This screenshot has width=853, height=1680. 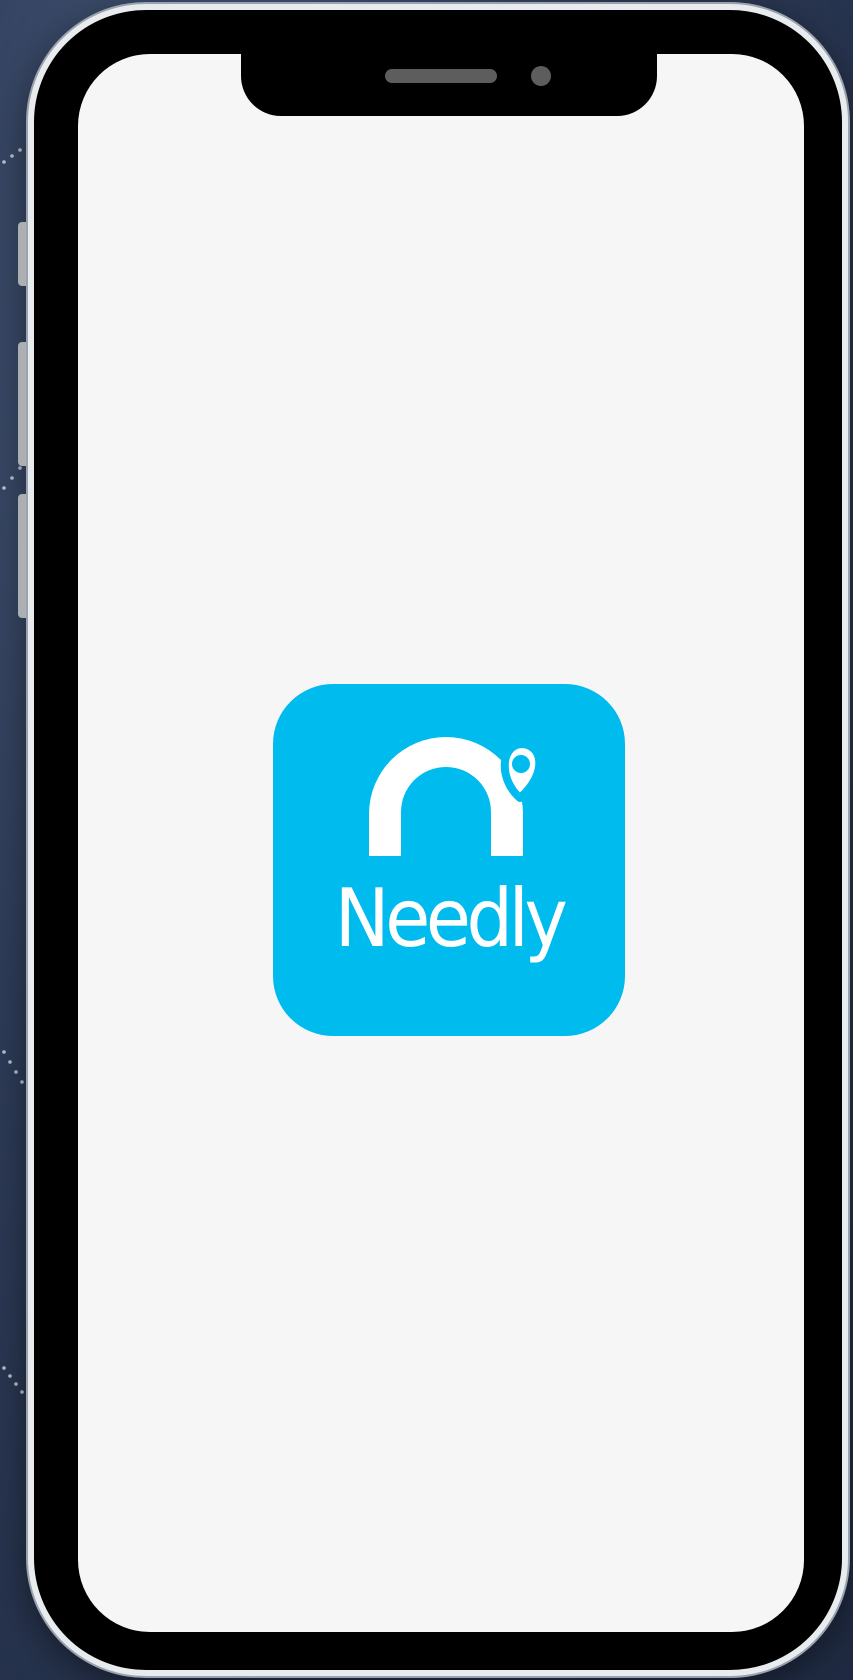 What do you see at coordinates (451, 918) in the screenshot?
I see `logo-wordmark: Needly` at bounding box center [451, 918].